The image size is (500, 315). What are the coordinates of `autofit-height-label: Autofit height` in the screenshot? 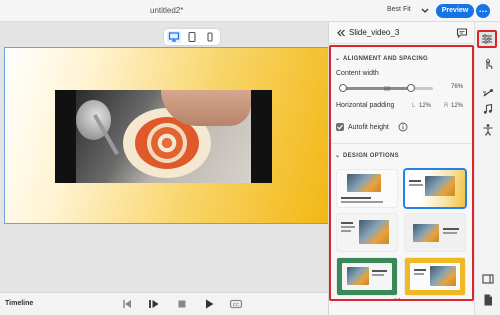 It's located at (368, 127).